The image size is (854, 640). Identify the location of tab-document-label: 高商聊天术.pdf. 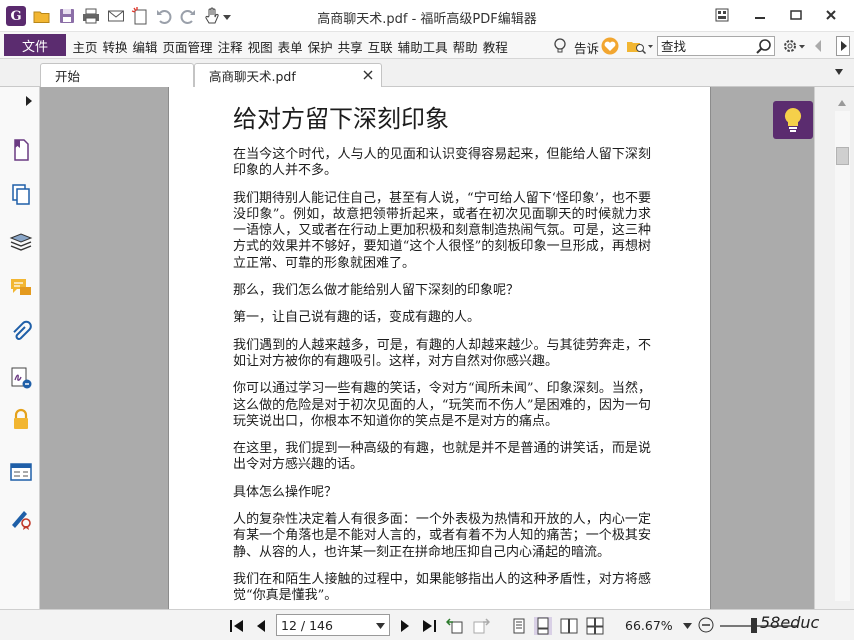
(252, 76).